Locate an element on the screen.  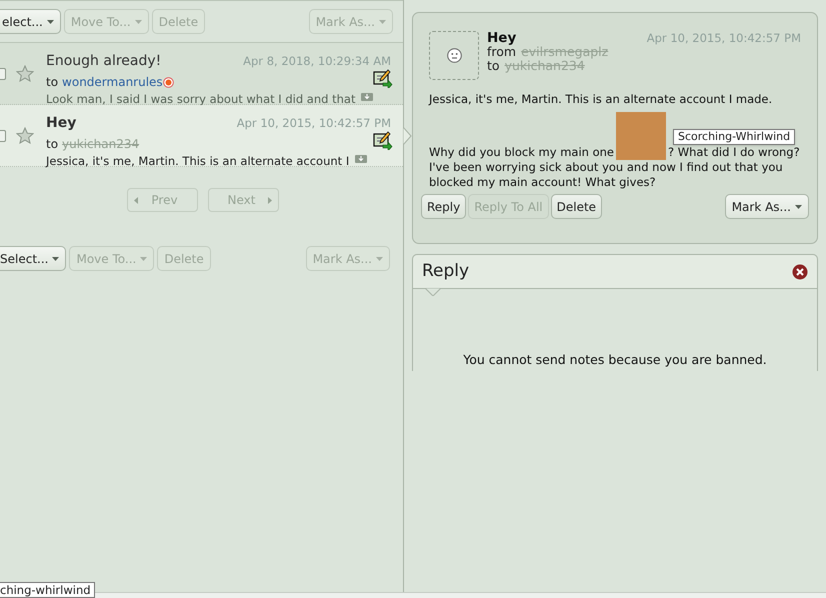
note-title: Enough already! is located at coordinates (104, 61).